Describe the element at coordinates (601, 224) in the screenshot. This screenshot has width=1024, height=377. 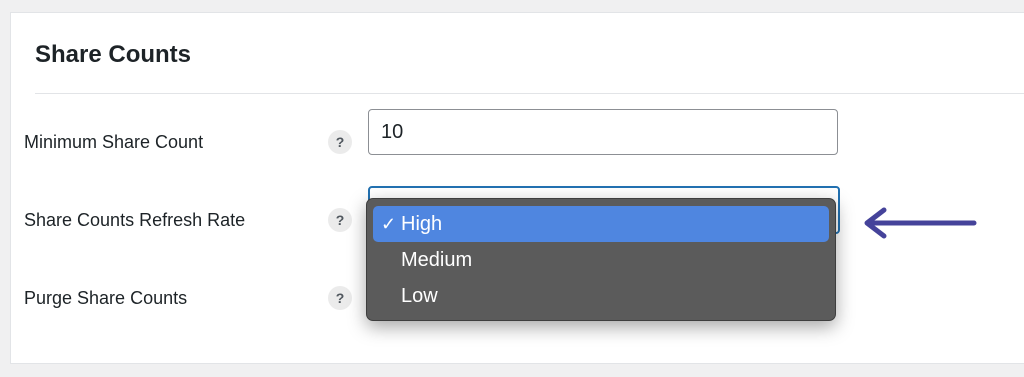
I see `option-high: ✓ High` at that location.